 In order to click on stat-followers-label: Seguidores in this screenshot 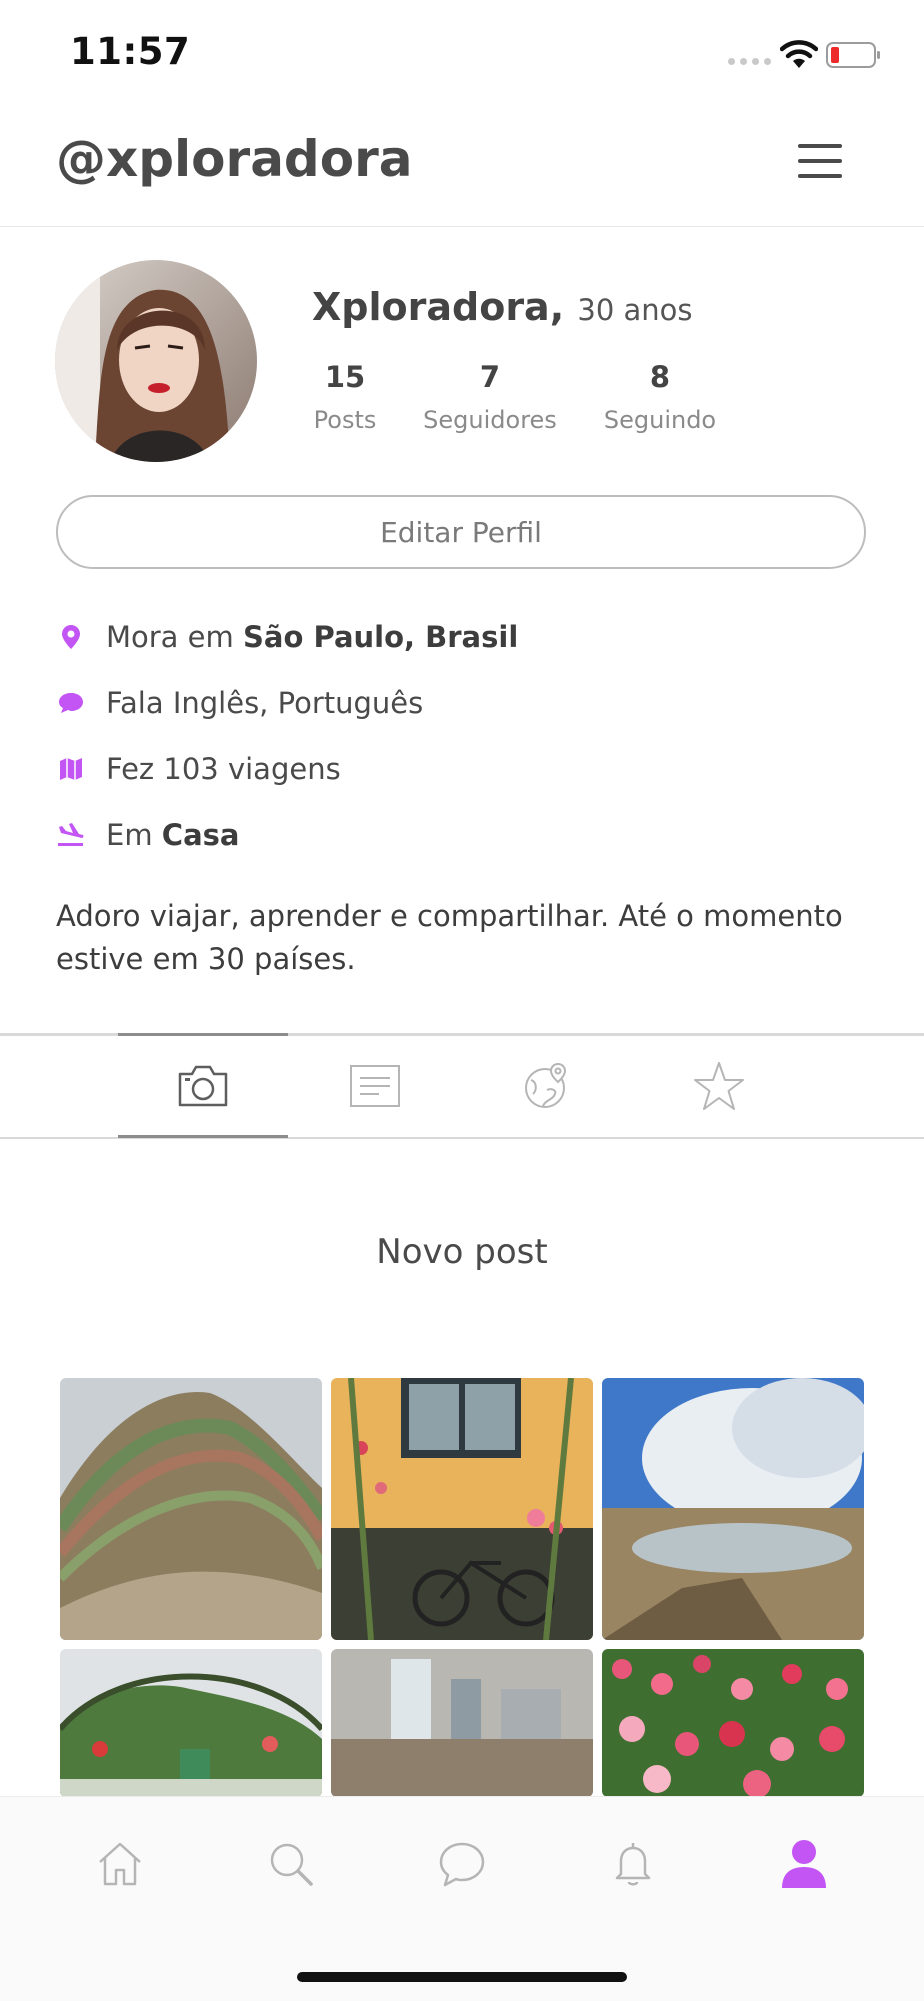, I will do `click(490, 420)`.